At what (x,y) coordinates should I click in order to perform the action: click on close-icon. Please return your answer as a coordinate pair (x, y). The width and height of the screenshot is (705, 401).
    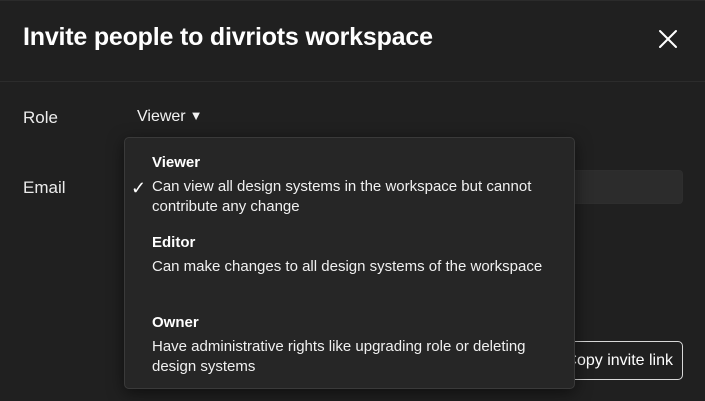
    Looking at the image, I should click on (668, 39).